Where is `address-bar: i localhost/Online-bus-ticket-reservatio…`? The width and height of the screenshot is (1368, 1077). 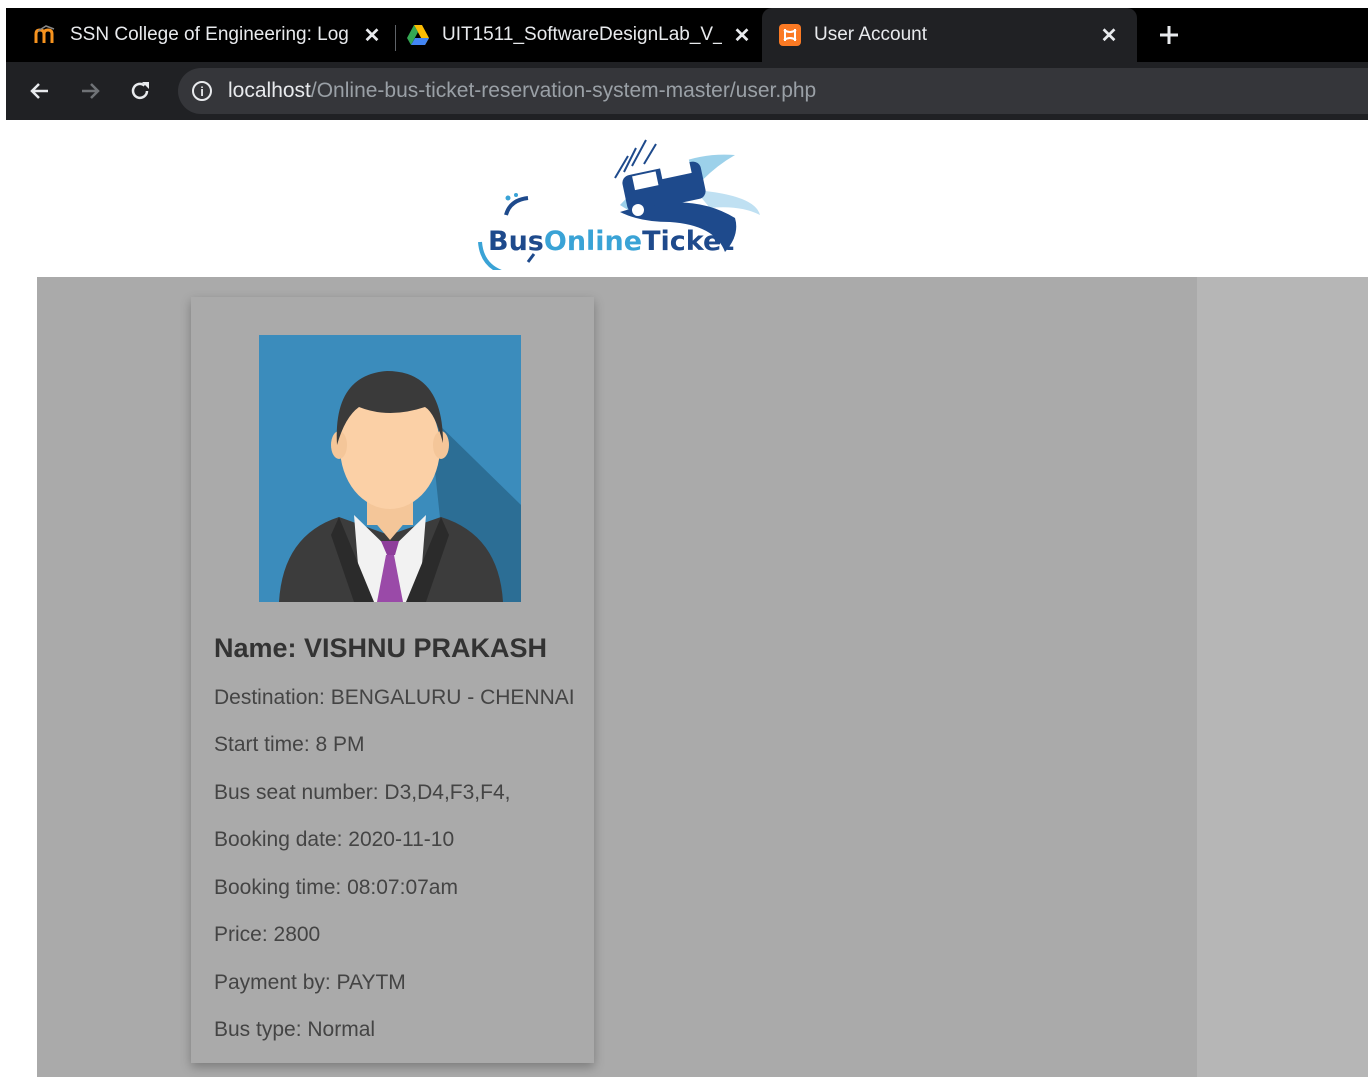
address-bar: i localhost/Online-bus-ticket-reservatio… is located at coordinates (773, 91).